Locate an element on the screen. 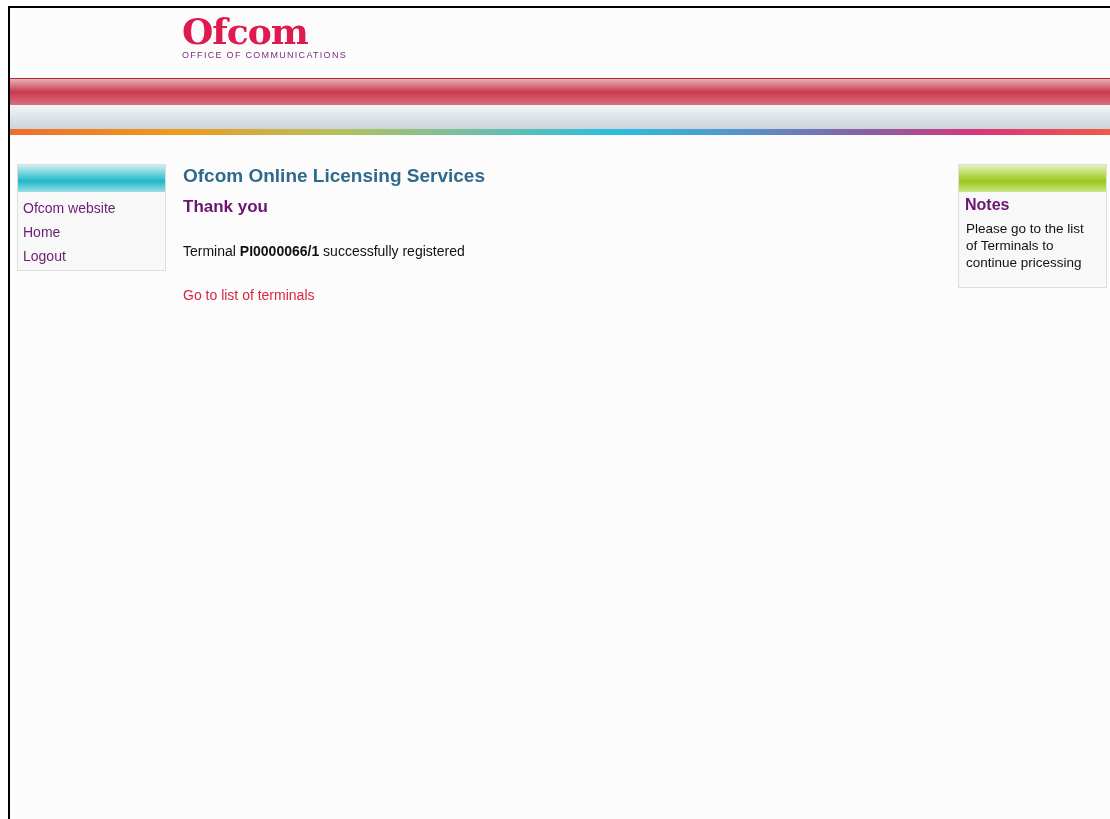 The width and height of the screenshot is (1110, 819). logo-tagline: OFFICE OF COMMUNICATIONS is located at coordinates (265, 55).